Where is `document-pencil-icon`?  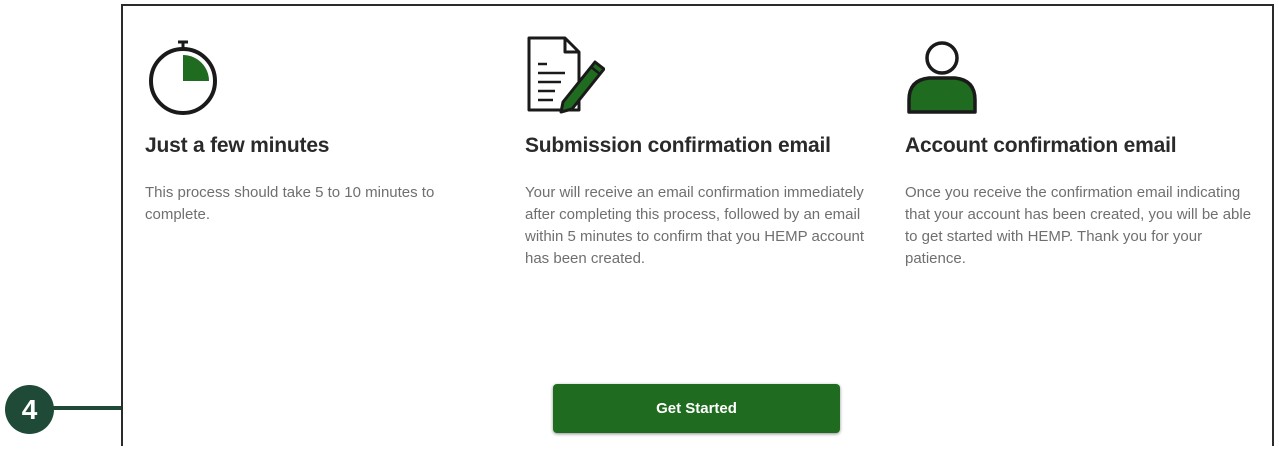
document-pencil-icon is located at coordinates (566, 75).